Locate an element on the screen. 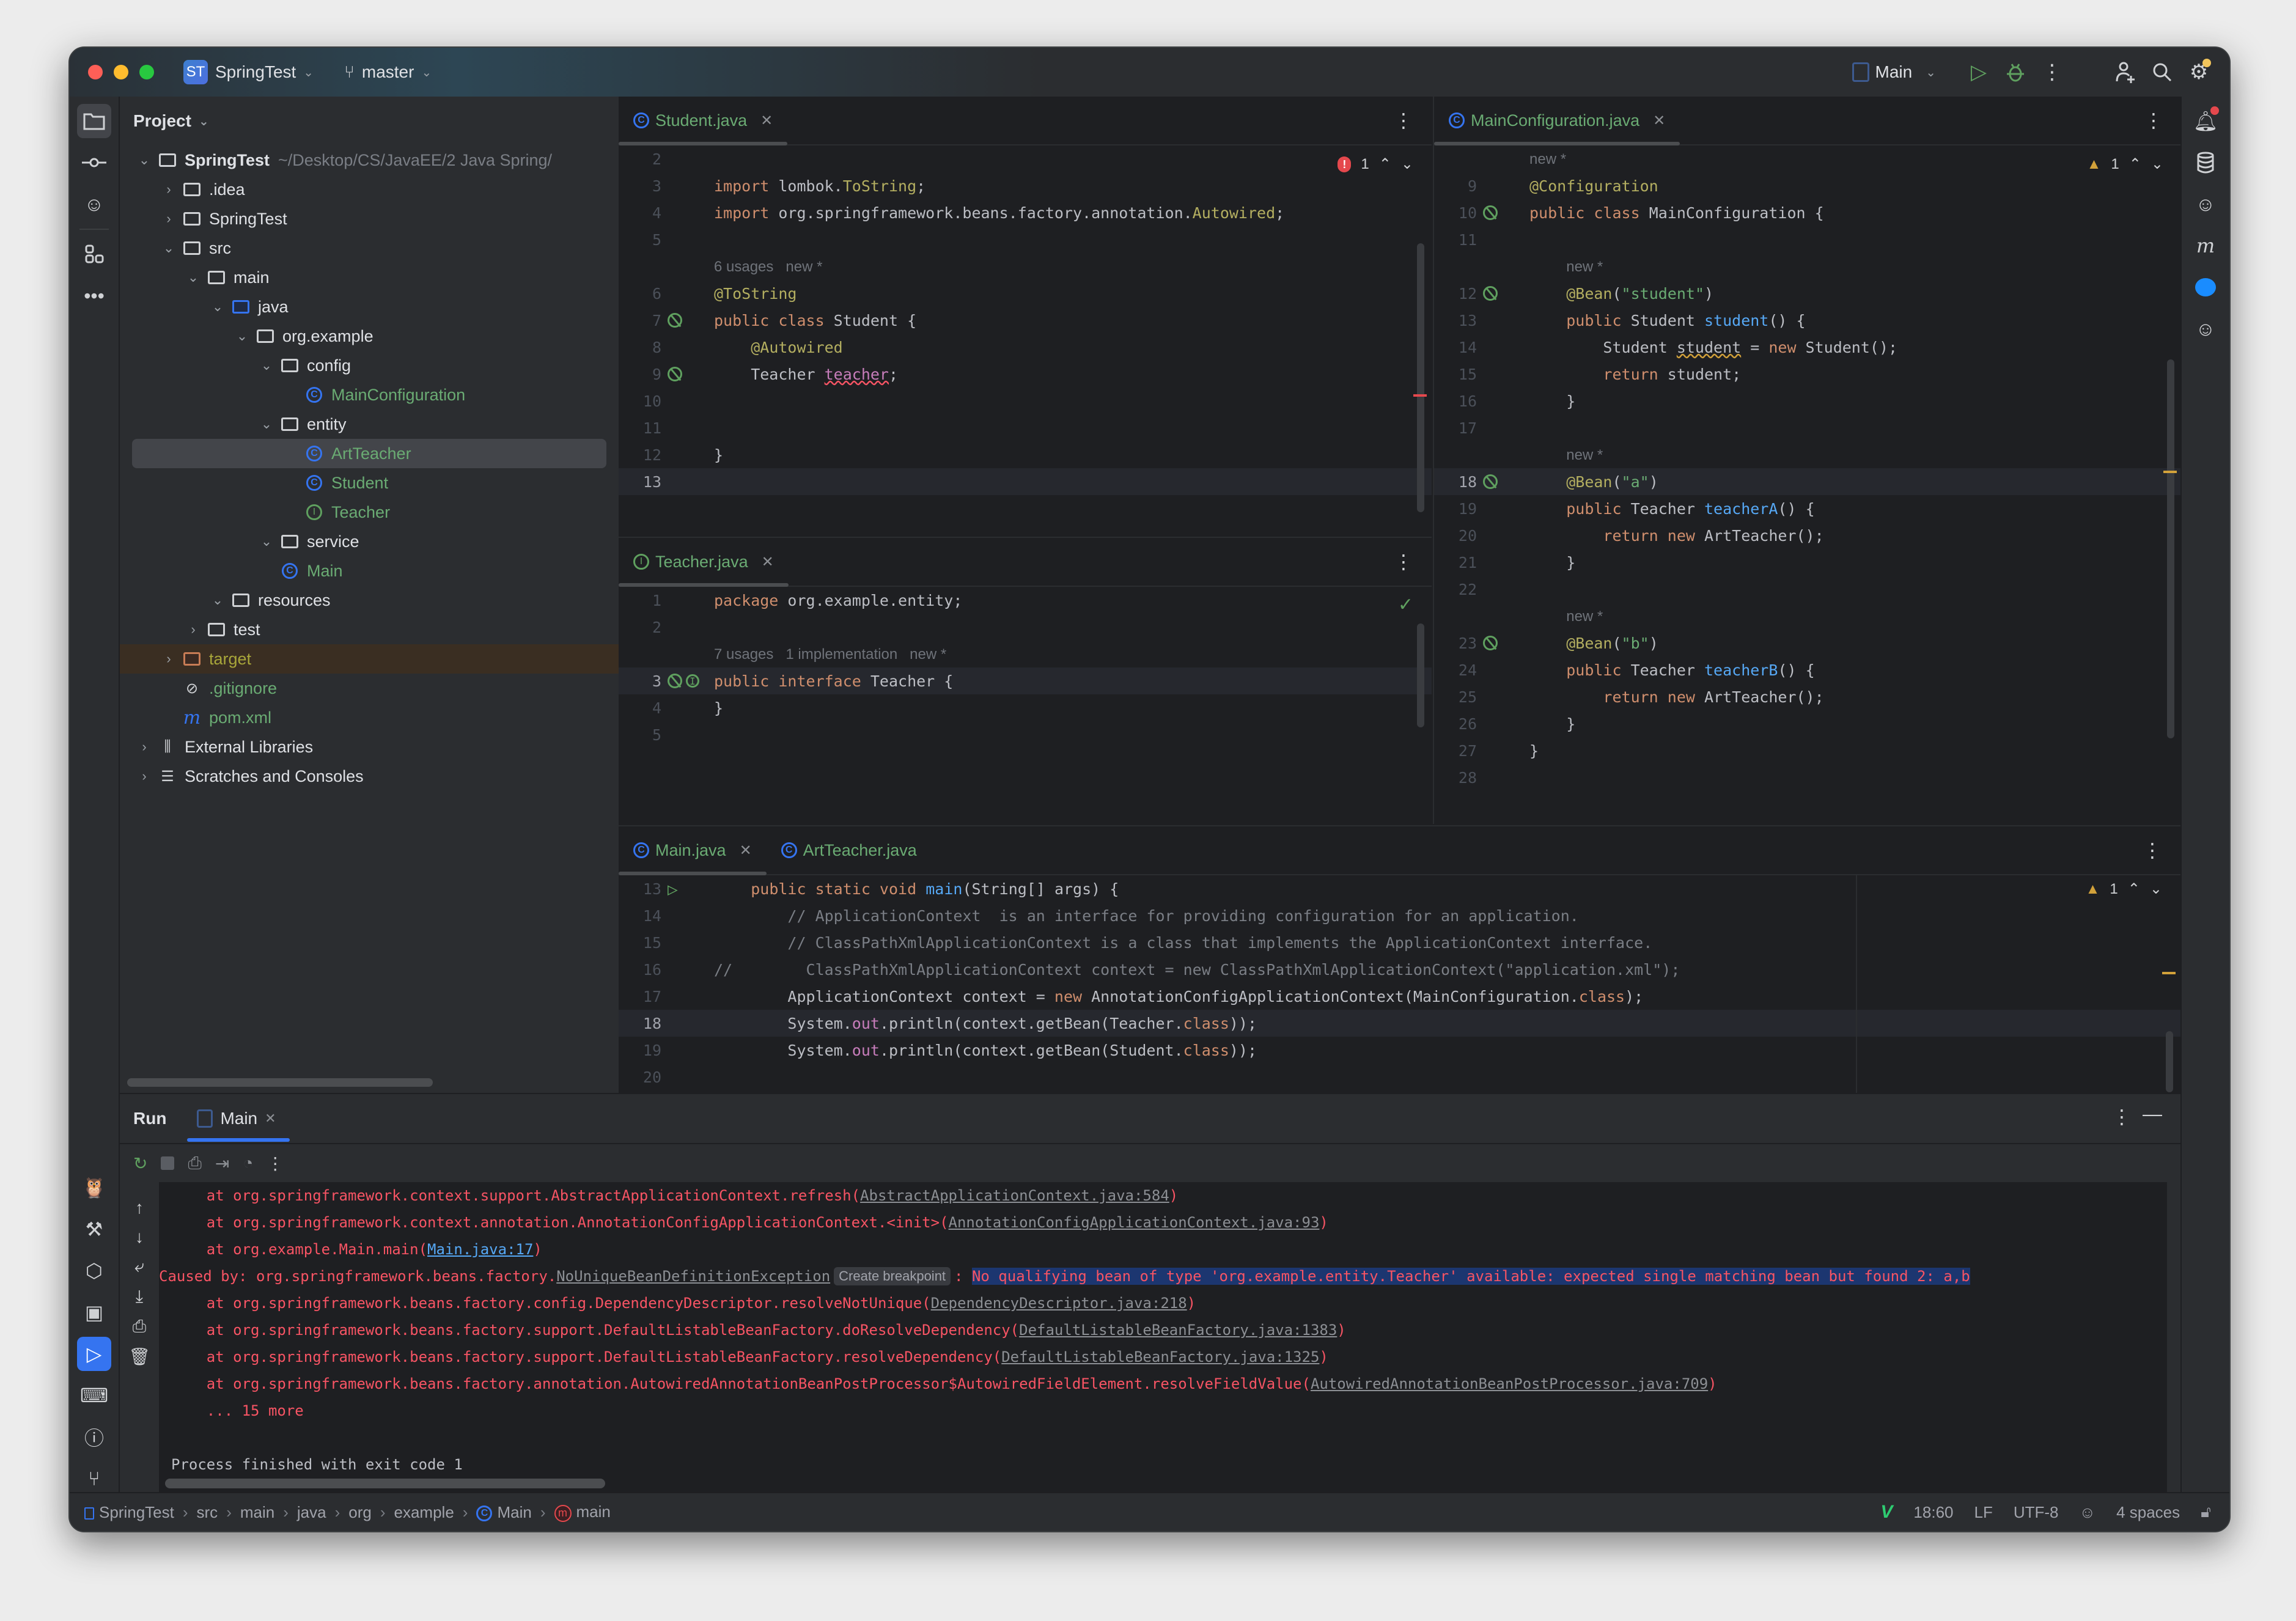  tree-item: ⌄ java is located at coordinates (369, 307).